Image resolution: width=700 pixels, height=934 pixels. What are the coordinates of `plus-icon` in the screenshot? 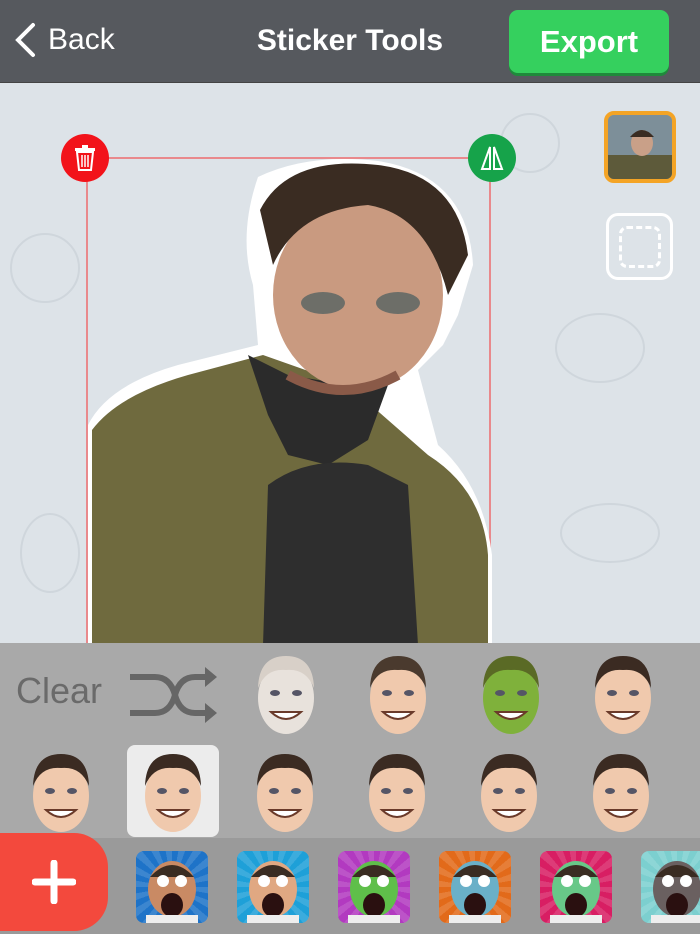 It's located at (54, 882).